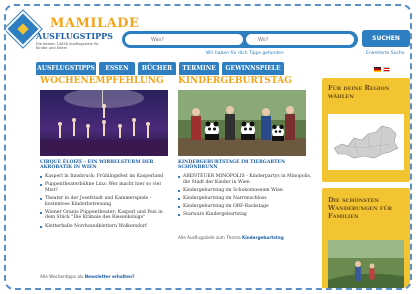 The width and height of the screenshot is (416, 294). I want to click on nav-buecher: BÜCHER, so click(157, 68).